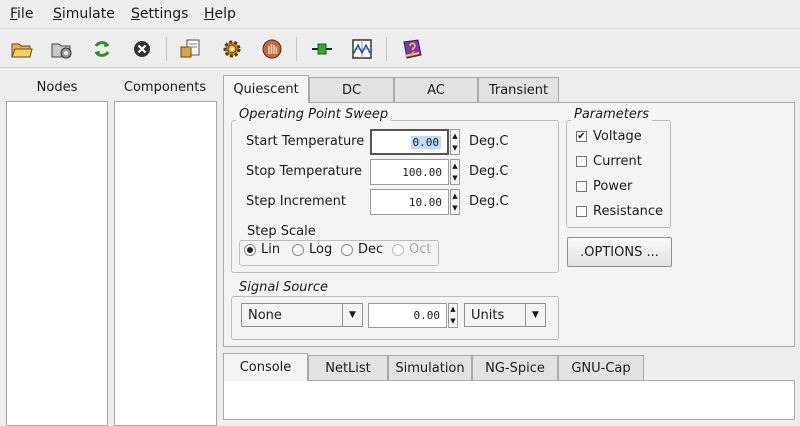 The width and height of the screenshot is (800, 426). I want to click on signal-value-stepper: ▲ ▼, so click(453, 315).